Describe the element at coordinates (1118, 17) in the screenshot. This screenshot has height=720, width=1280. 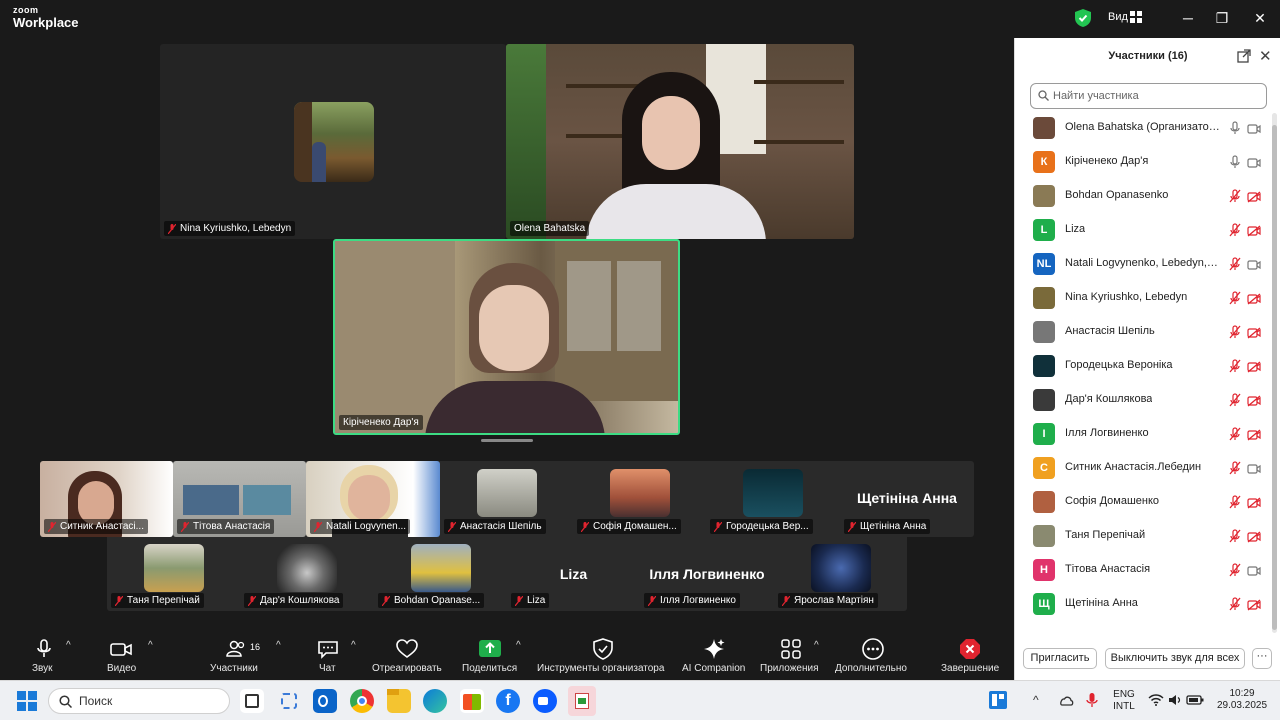
I see `view-button: Вид` at that location.